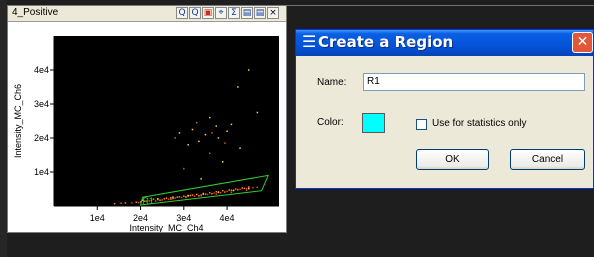 This screenshot has height=257, width=594. I want to click on cancel-button: Cancel, so click(547, 159).